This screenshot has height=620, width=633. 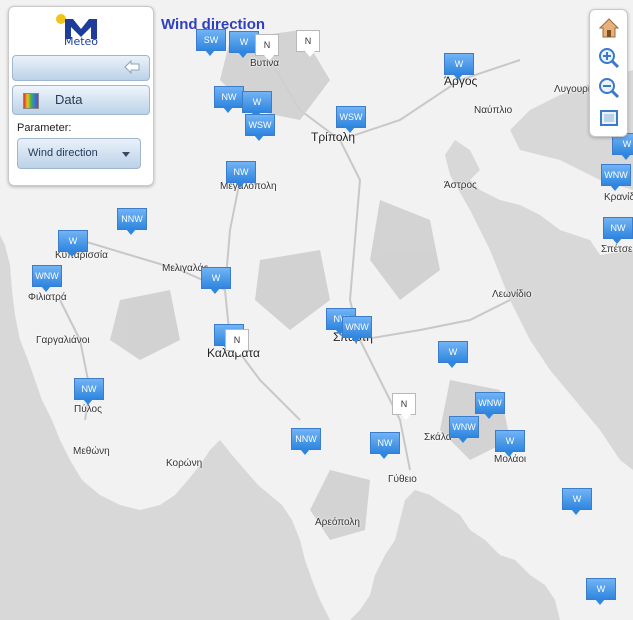 I want to click on city-filiatra: Φιλιατρά, so click(x=47, y=297).